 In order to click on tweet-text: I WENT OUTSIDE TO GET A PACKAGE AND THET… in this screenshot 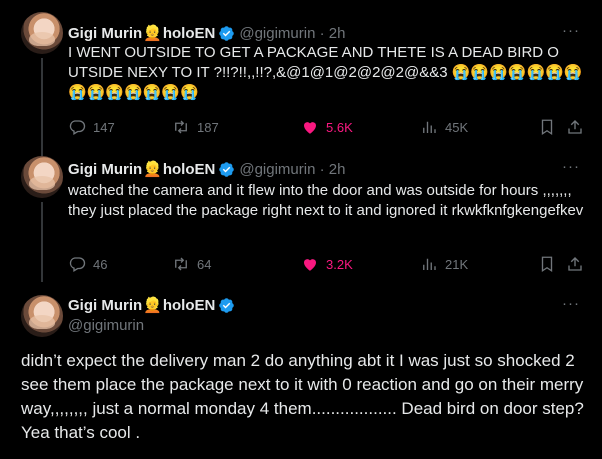, I will do `click(325, 72)`.